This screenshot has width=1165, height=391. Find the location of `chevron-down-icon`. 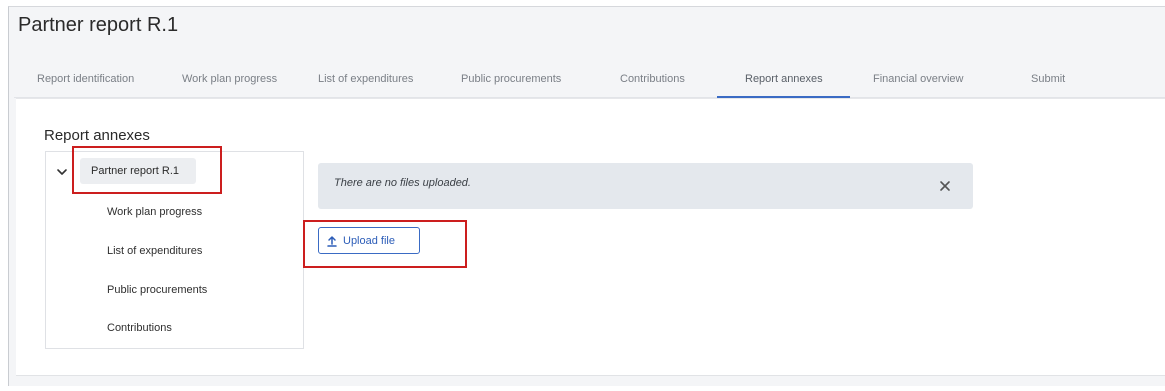

chevron-down-icon is located at coordinates (62, 172).